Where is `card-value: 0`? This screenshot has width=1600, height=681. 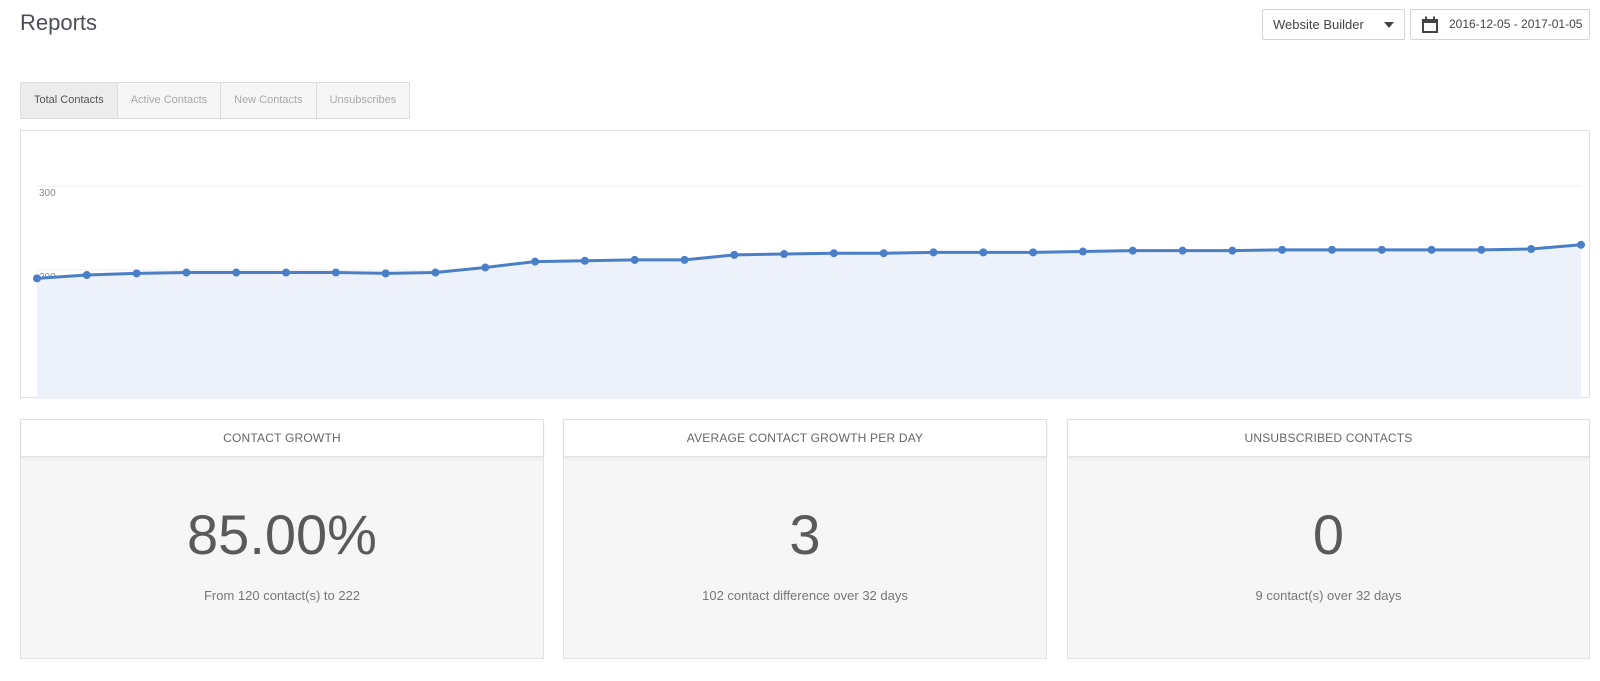 card-value: 0 is located at coordinates (1328, 534).